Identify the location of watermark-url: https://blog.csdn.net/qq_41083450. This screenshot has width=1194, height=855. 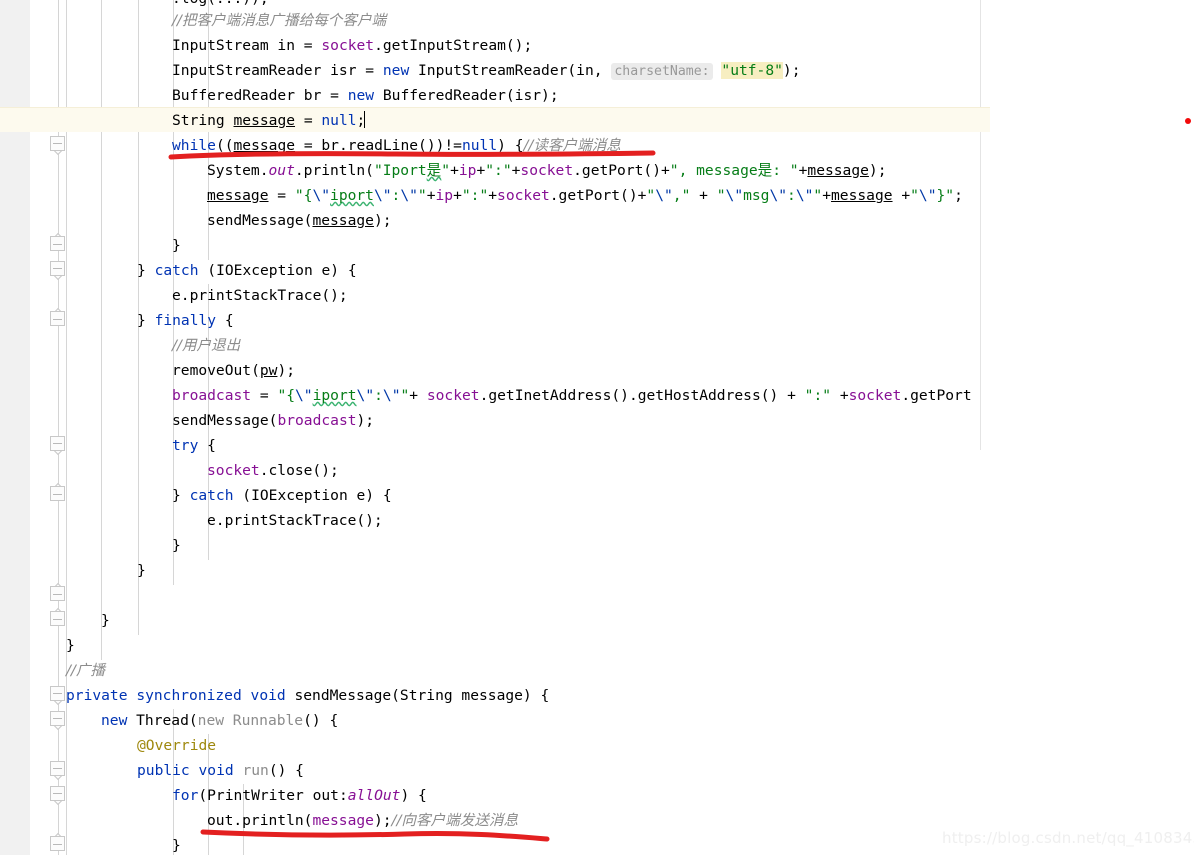
(1068, 838).